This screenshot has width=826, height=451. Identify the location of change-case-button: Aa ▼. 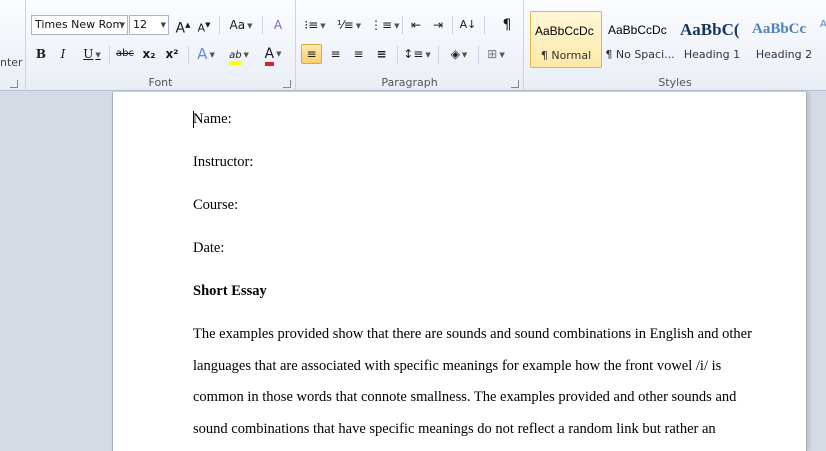
(241, 25).